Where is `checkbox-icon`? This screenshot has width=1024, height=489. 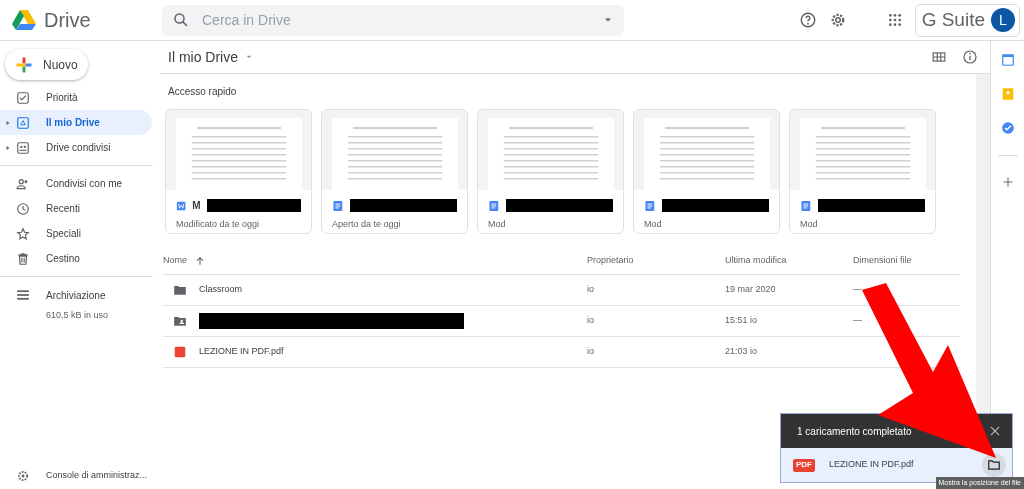
checkbox-icon is located at coordinates (23, 97).